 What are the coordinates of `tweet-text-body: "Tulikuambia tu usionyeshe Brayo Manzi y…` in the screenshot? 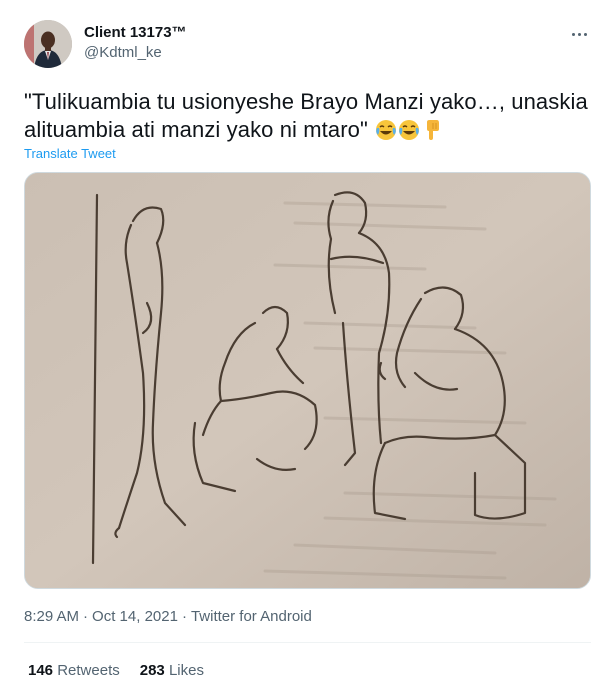 It's located at (306, 115).